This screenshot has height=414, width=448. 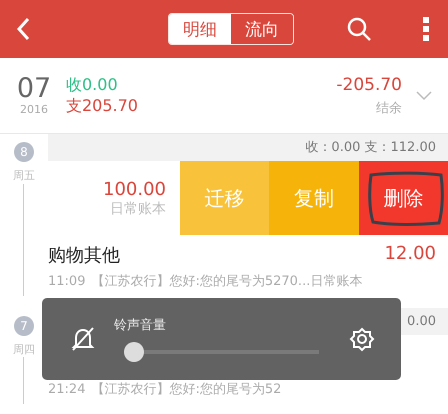 I want to click on entry-note: 【江苏农行】您好:您的尾号为52, so click(x=186, y=389).